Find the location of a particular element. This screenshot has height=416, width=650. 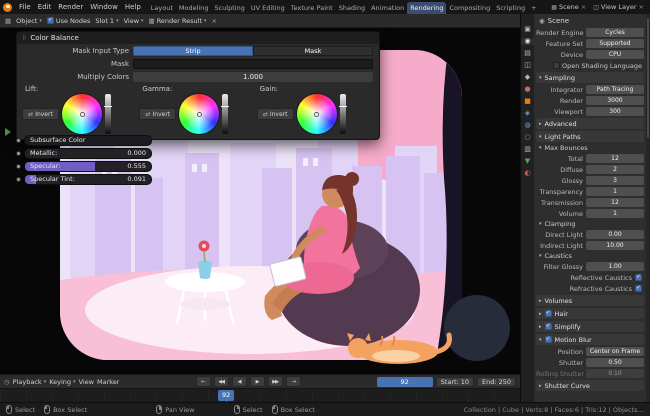

tab-modeling: Modeling is located at coordinates (194, 8).